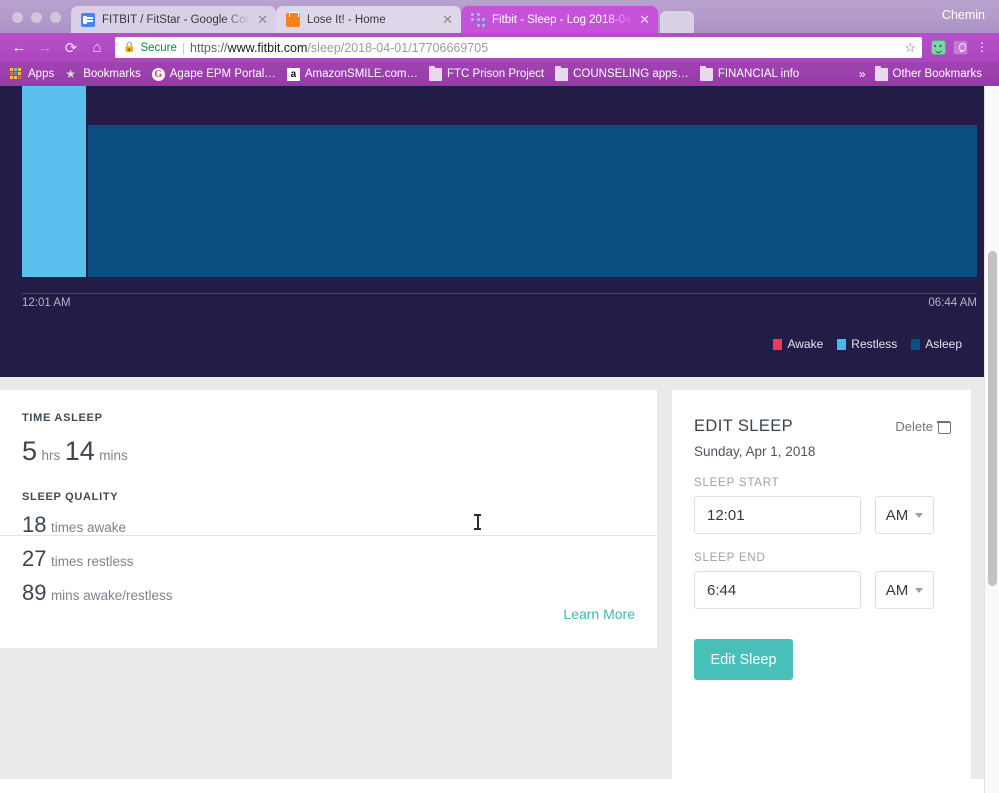  I want to click on home-icon: ⌂, so click(97, 48).